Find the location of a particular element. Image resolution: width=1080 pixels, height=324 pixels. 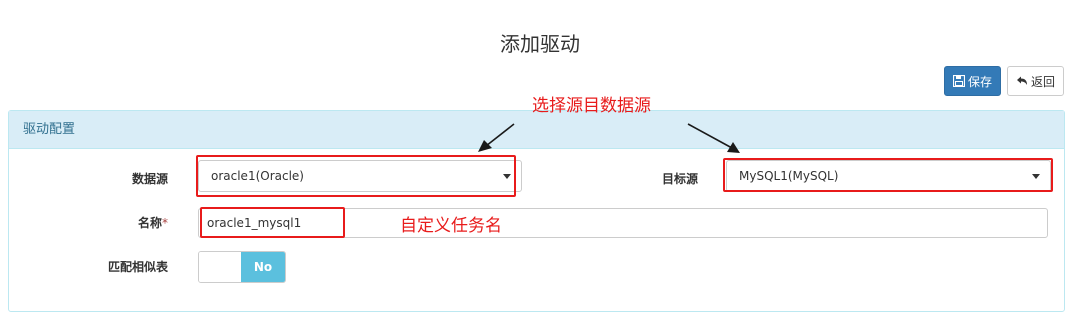

save-button-label: 保存 is located at coordinates (979, 81).